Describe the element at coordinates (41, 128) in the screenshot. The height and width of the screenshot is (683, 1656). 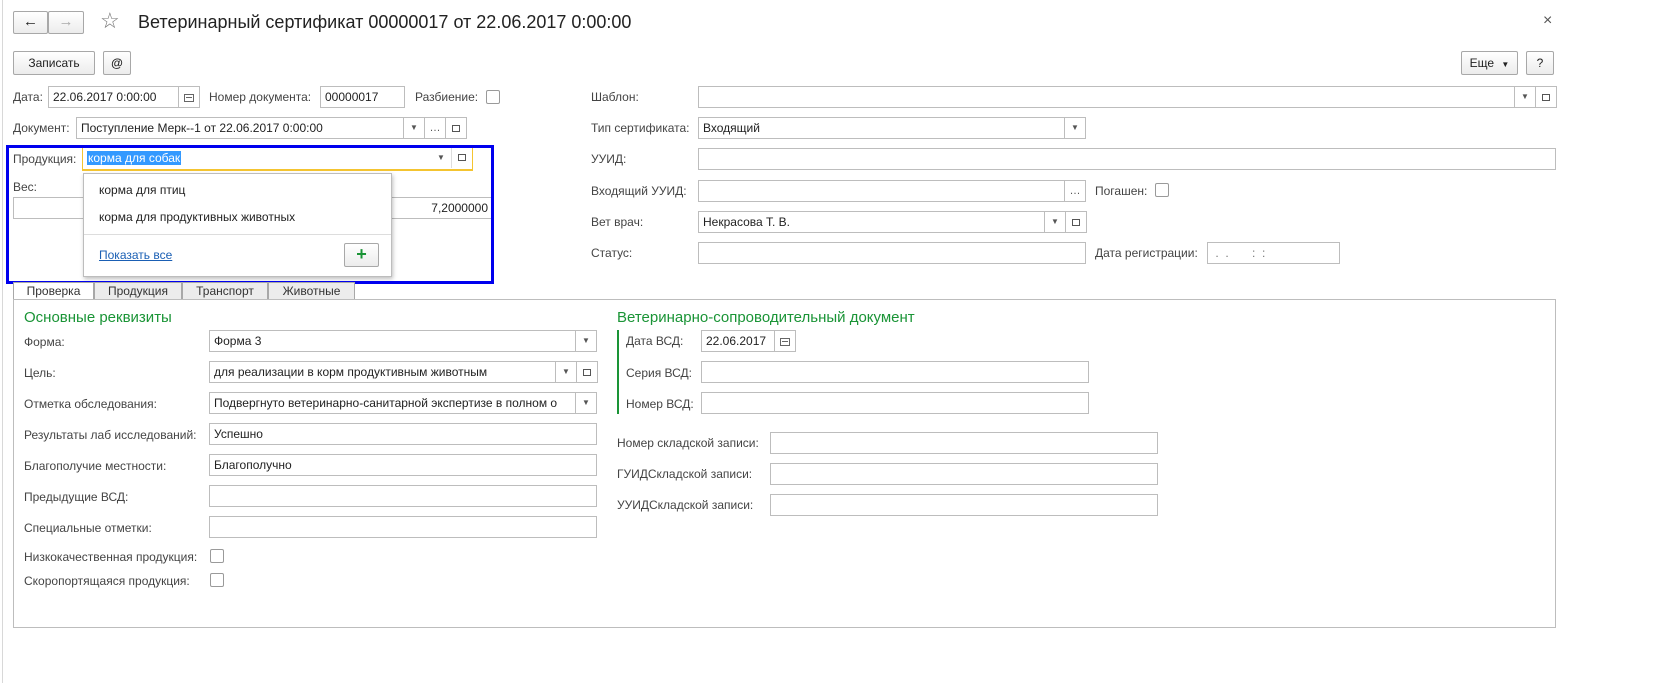
I see `document-label: Документ:` at that location.